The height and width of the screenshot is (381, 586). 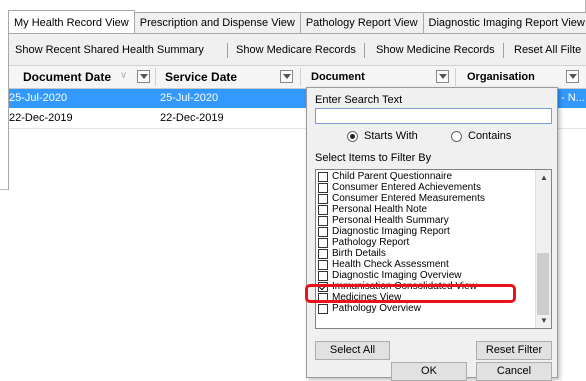 I want to click on column-header-document-date: Document Date, so click(x=67, y=77).